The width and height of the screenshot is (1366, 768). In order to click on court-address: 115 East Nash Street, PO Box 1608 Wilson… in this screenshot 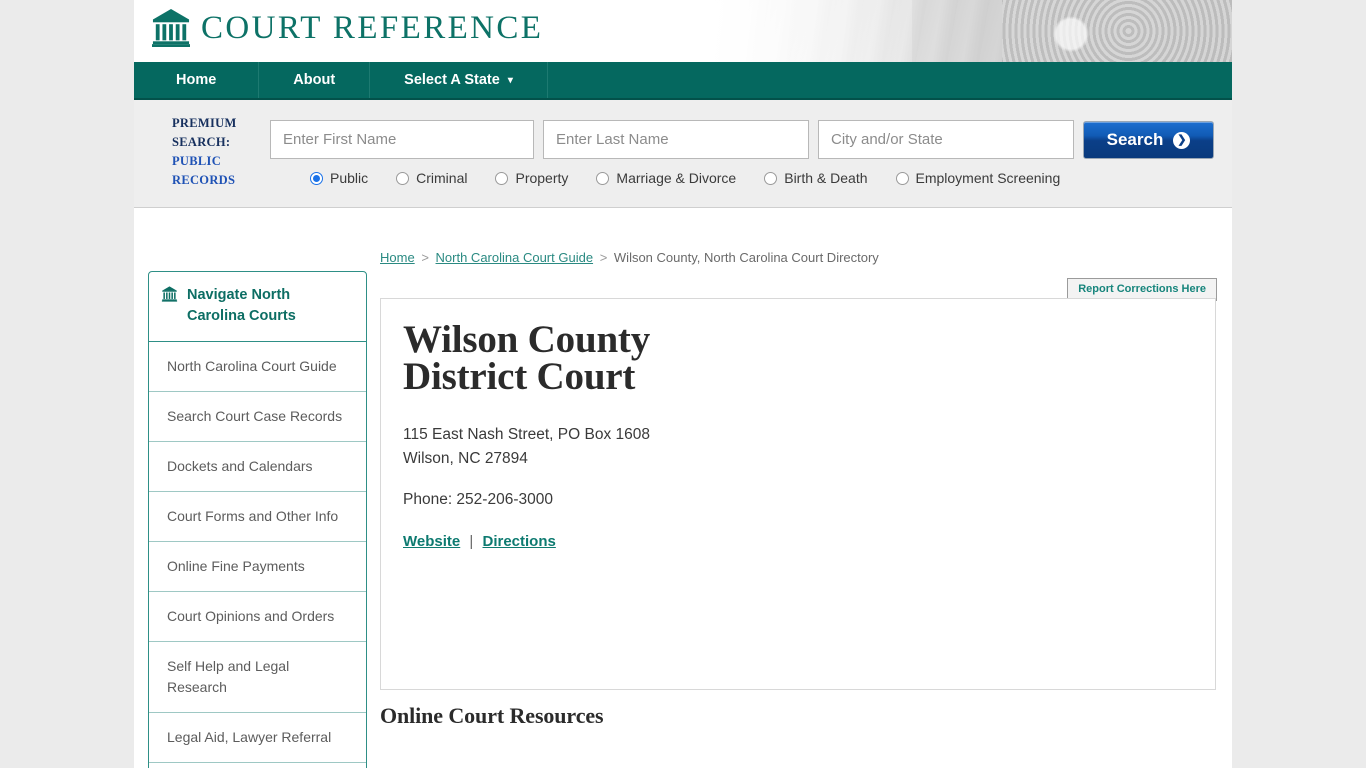, I will do `click(798, 447)`.